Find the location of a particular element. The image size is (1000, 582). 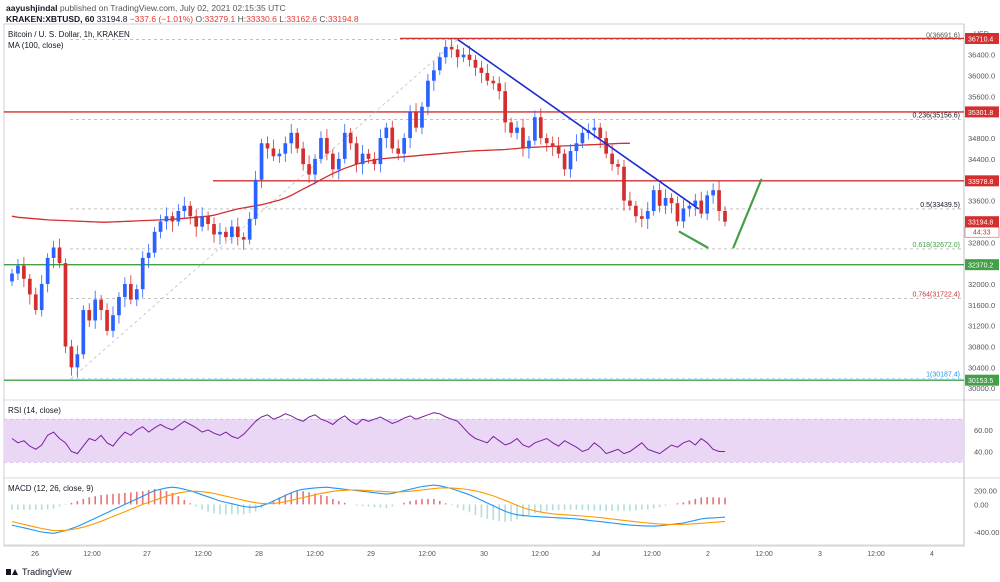

price-tick-9: 31200.0 is located at coordinates (981, 326).